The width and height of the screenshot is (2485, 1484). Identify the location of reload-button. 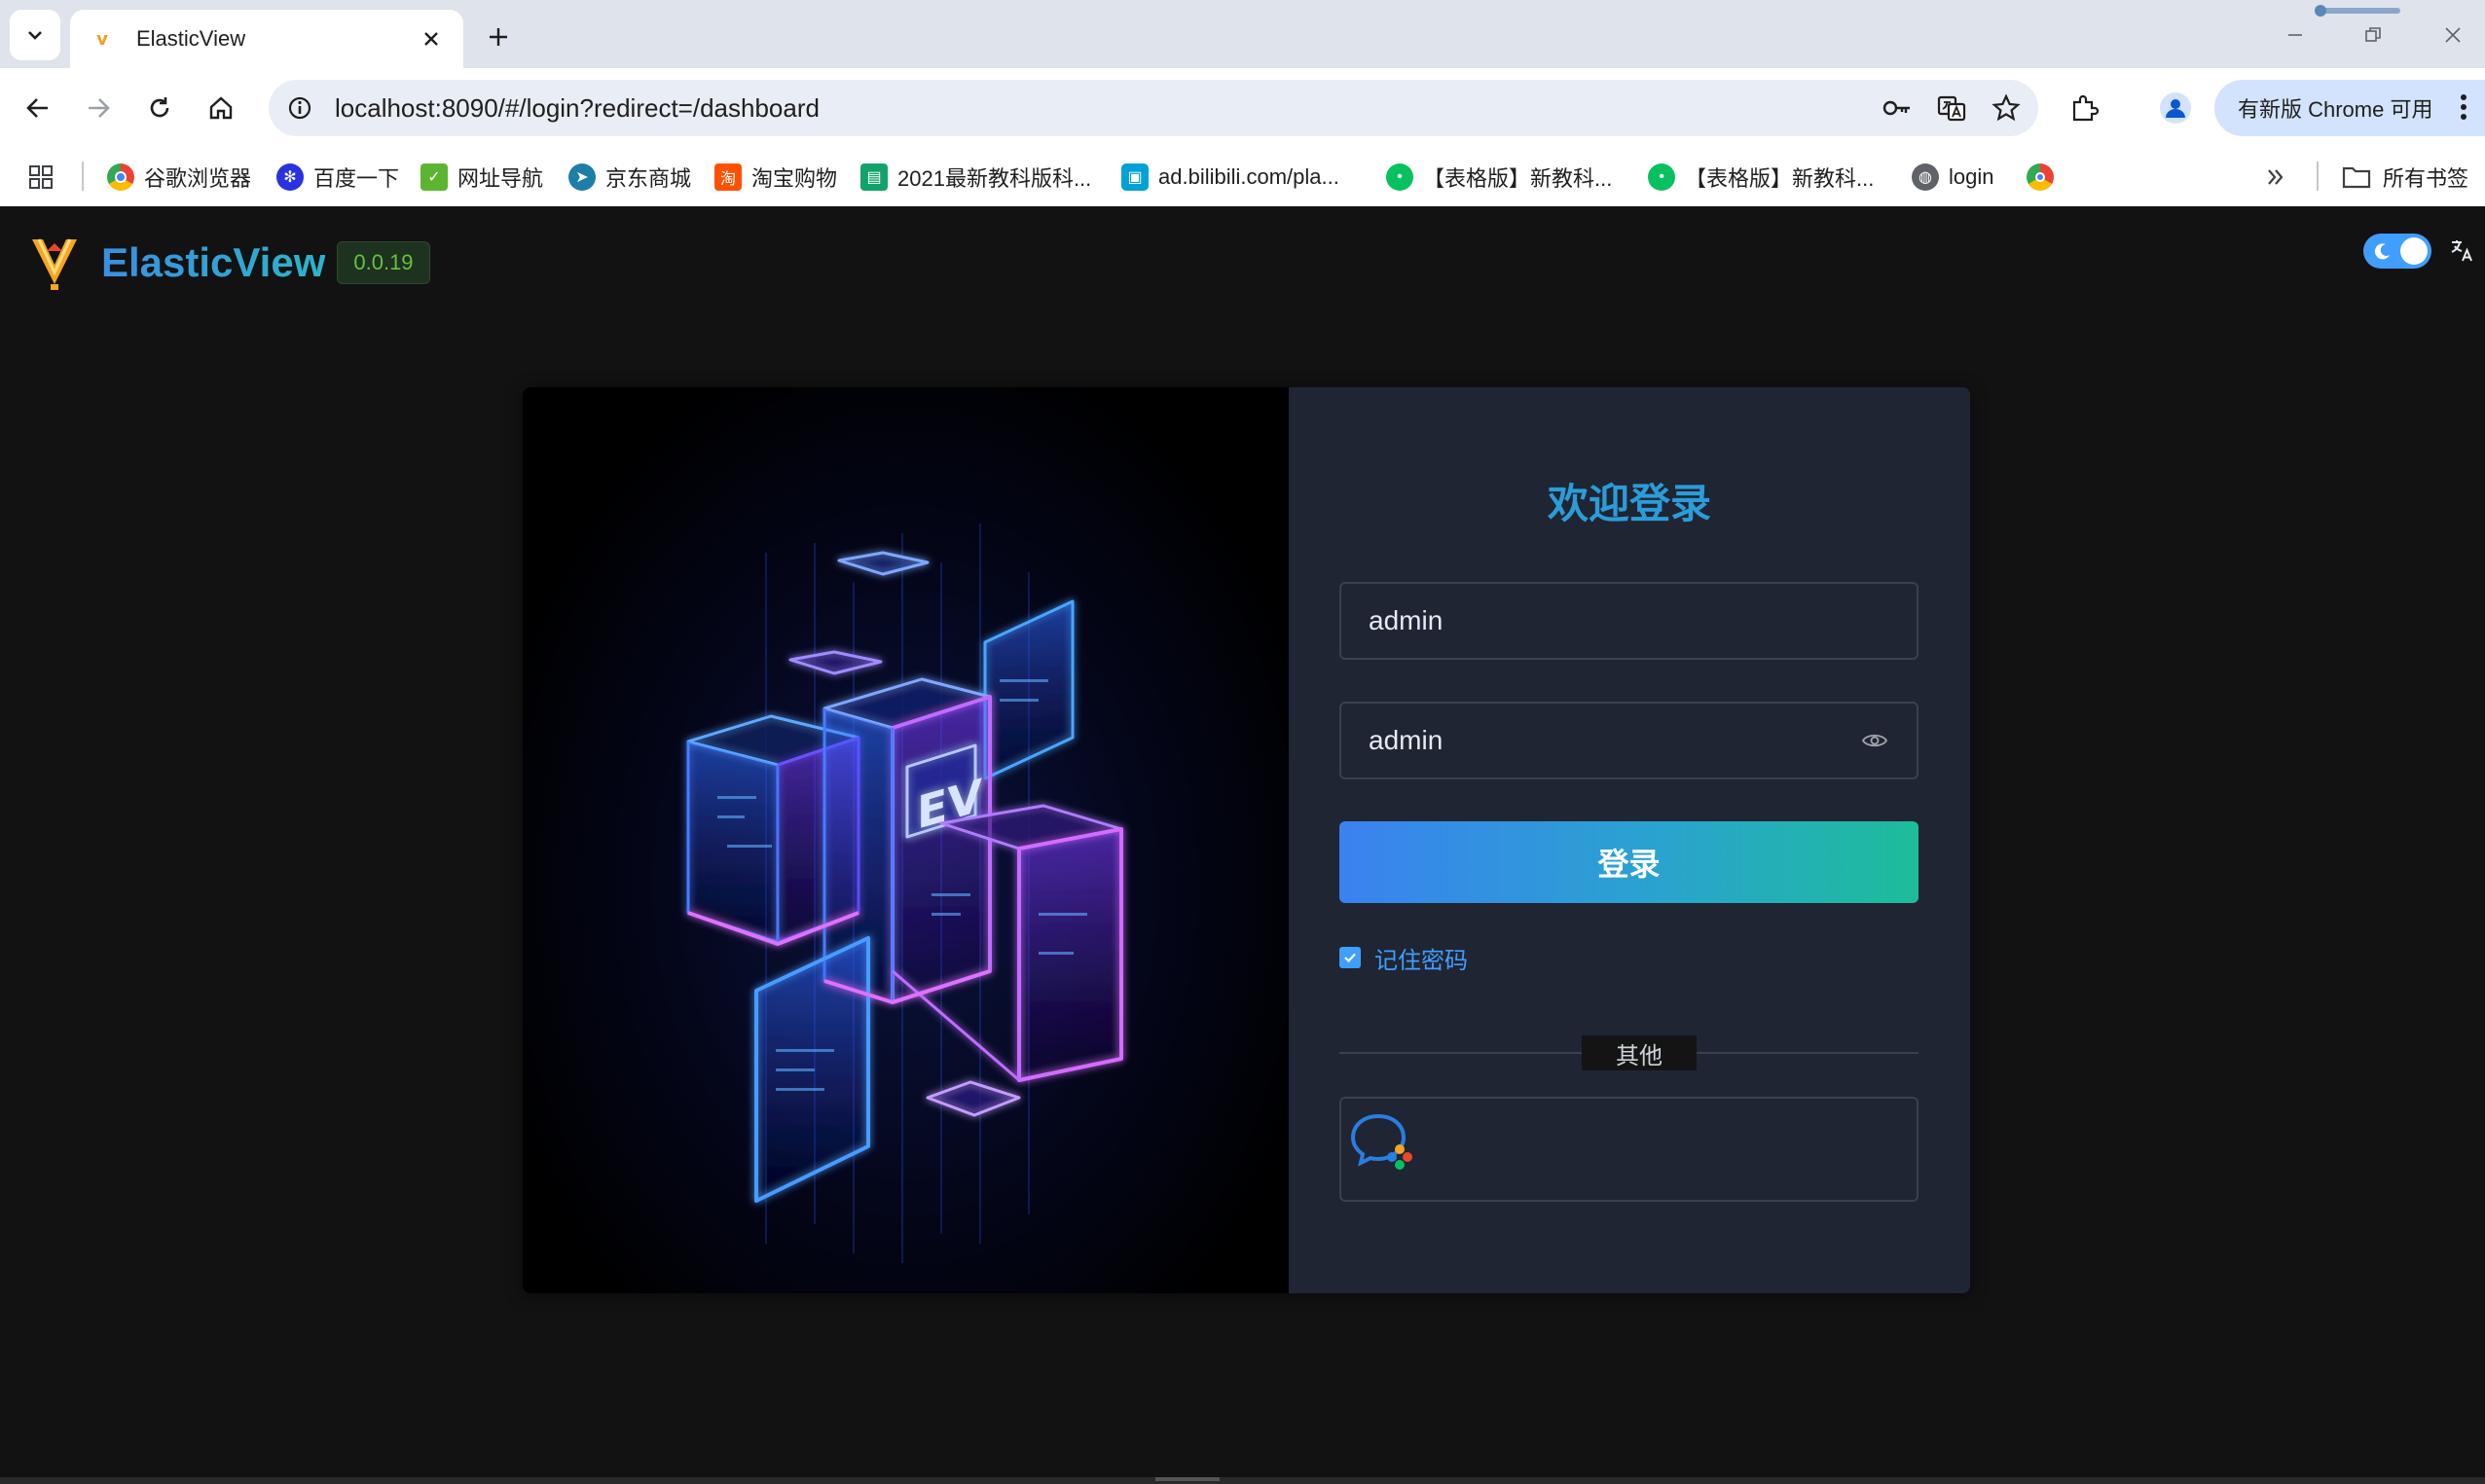
(159, 108).